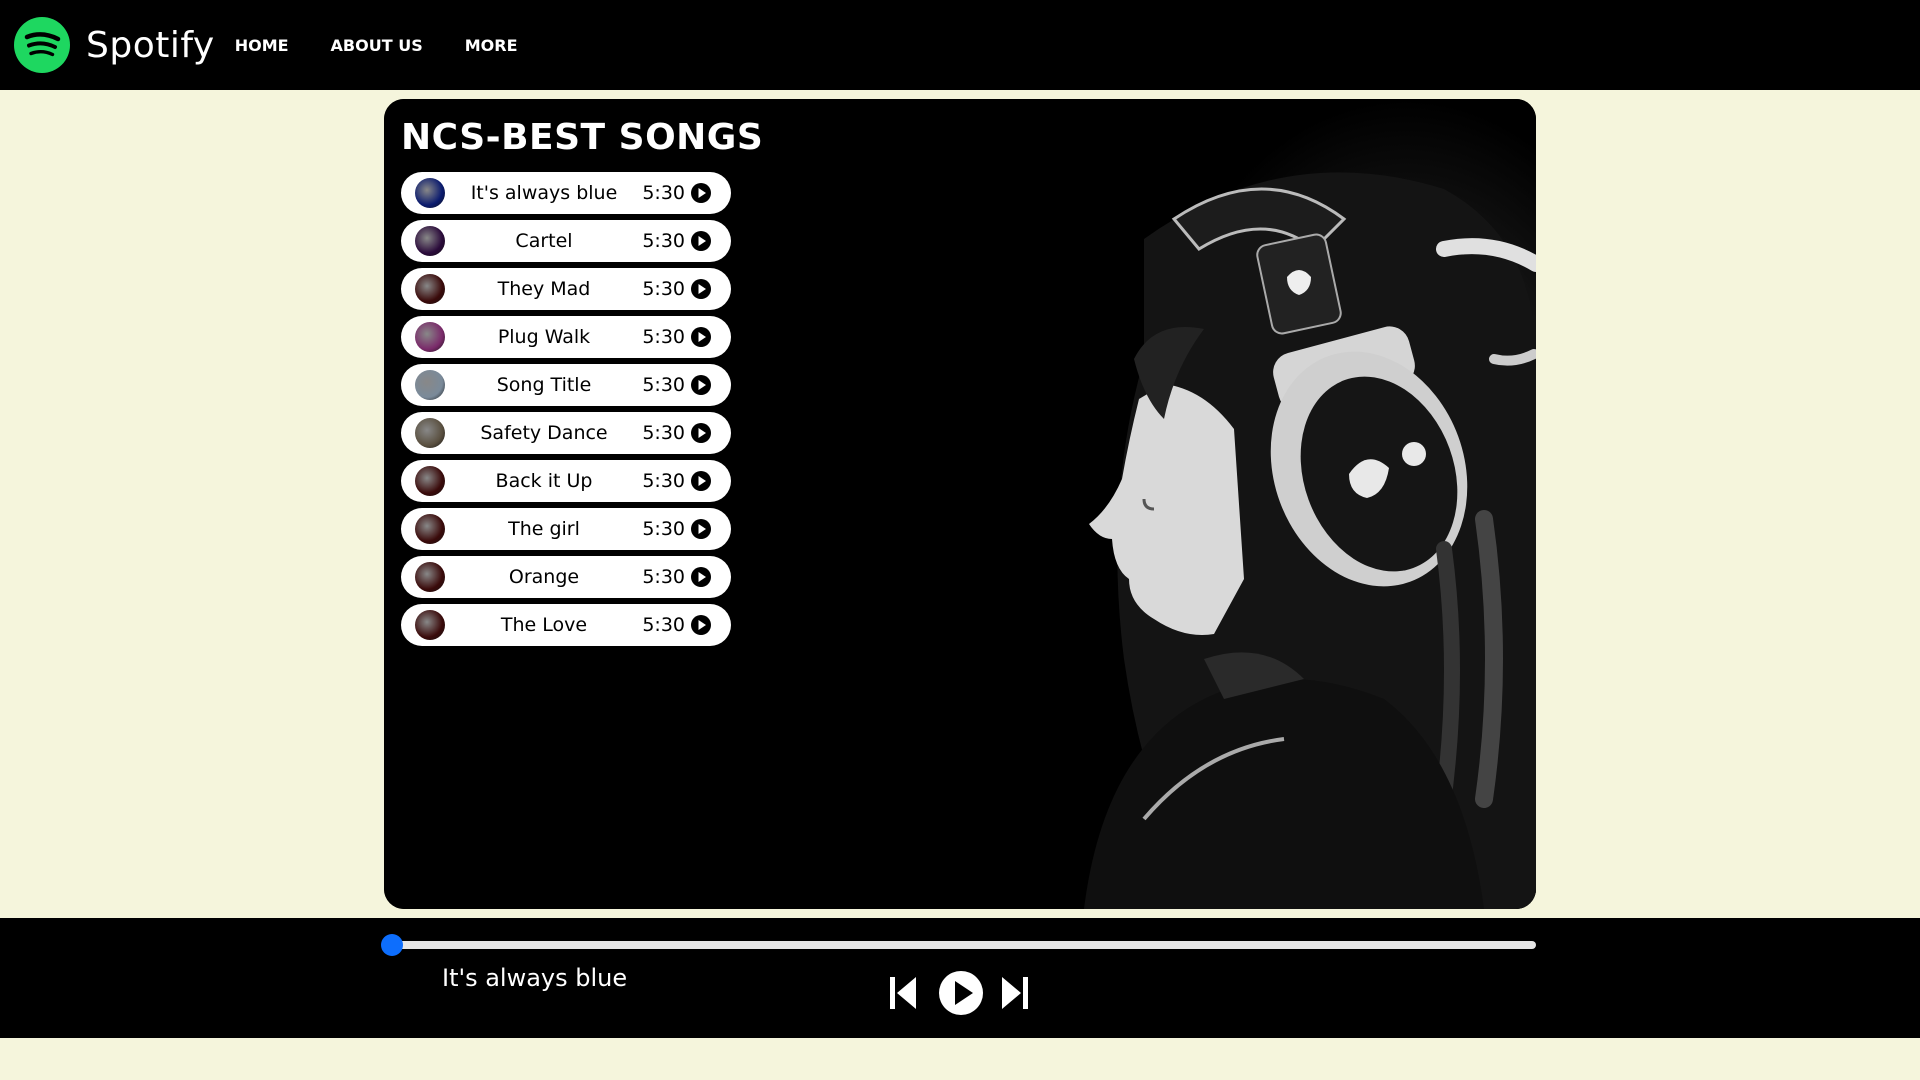 Image resolution: width=1920 pixels, height=1080 pixels. Describe the element at coordinates (582, 137) in the screenshot. I see `playlist-title: NCS-BEST SONGS` at that location.